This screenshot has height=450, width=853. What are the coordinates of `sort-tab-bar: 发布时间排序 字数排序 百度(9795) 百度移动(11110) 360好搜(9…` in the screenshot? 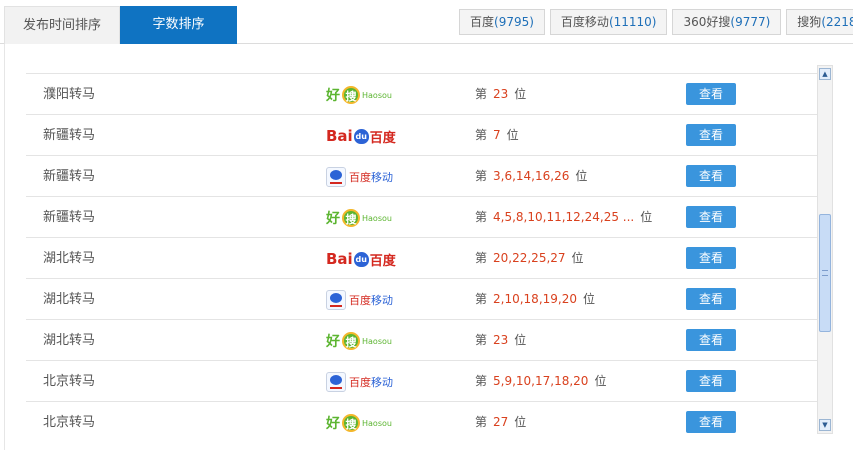 It's located at (426, 22).